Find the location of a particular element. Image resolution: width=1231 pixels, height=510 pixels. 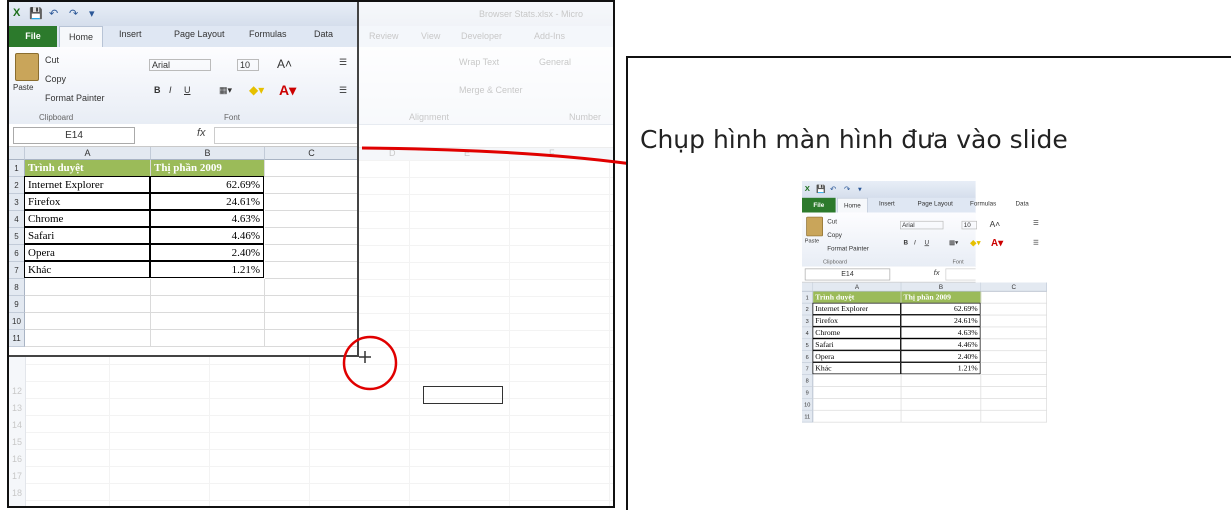

thumb-cell-market-share: 1.21% is located at coordinates (940, 368).